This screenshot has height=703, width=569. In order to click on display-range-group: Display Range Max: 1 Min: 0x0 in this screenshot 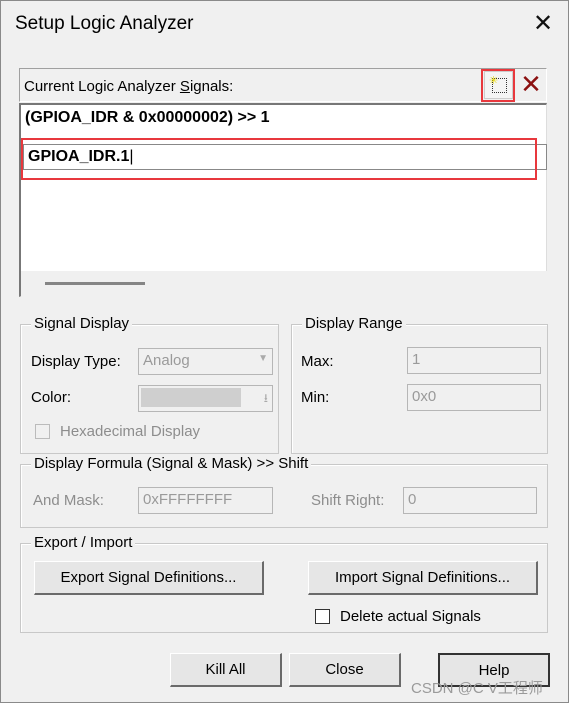, I will do `click(419, 384)`.